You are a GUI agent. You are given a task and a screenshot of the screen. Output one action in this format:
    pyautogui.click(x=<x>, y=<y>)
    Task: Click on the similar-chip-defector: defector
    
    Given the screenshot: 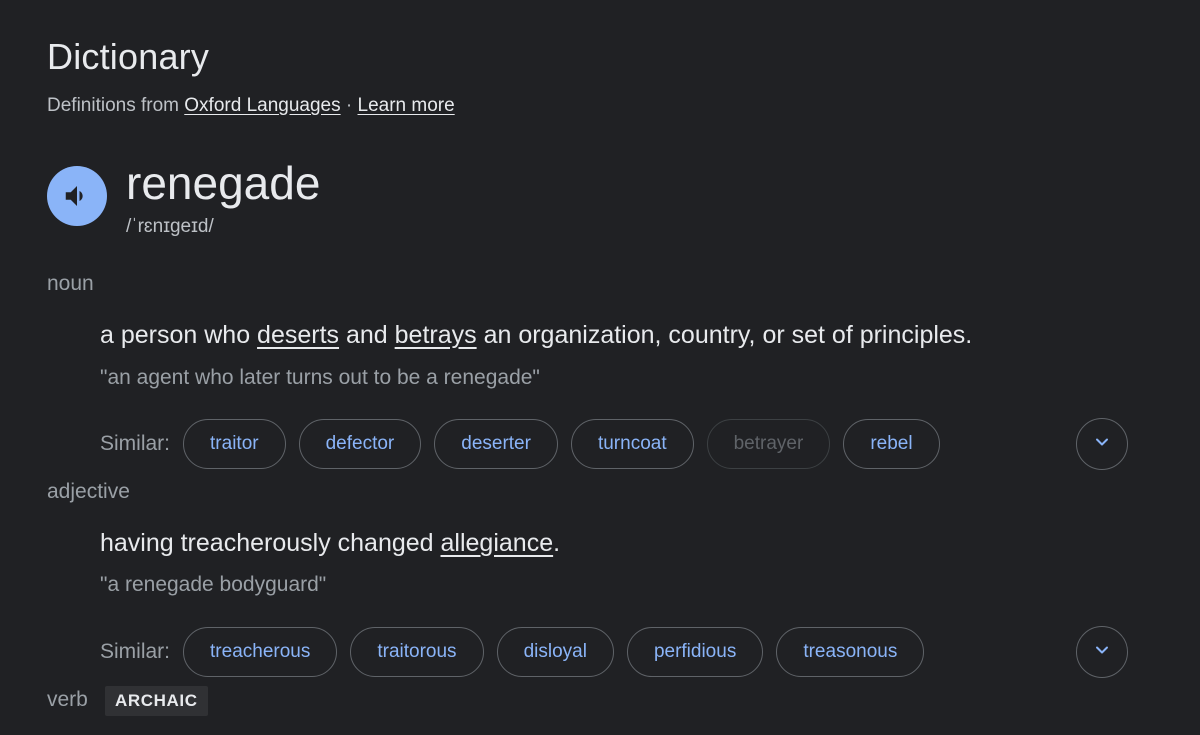 What is the action you would take?
    pyautogui.click(x=360, y=444)
    